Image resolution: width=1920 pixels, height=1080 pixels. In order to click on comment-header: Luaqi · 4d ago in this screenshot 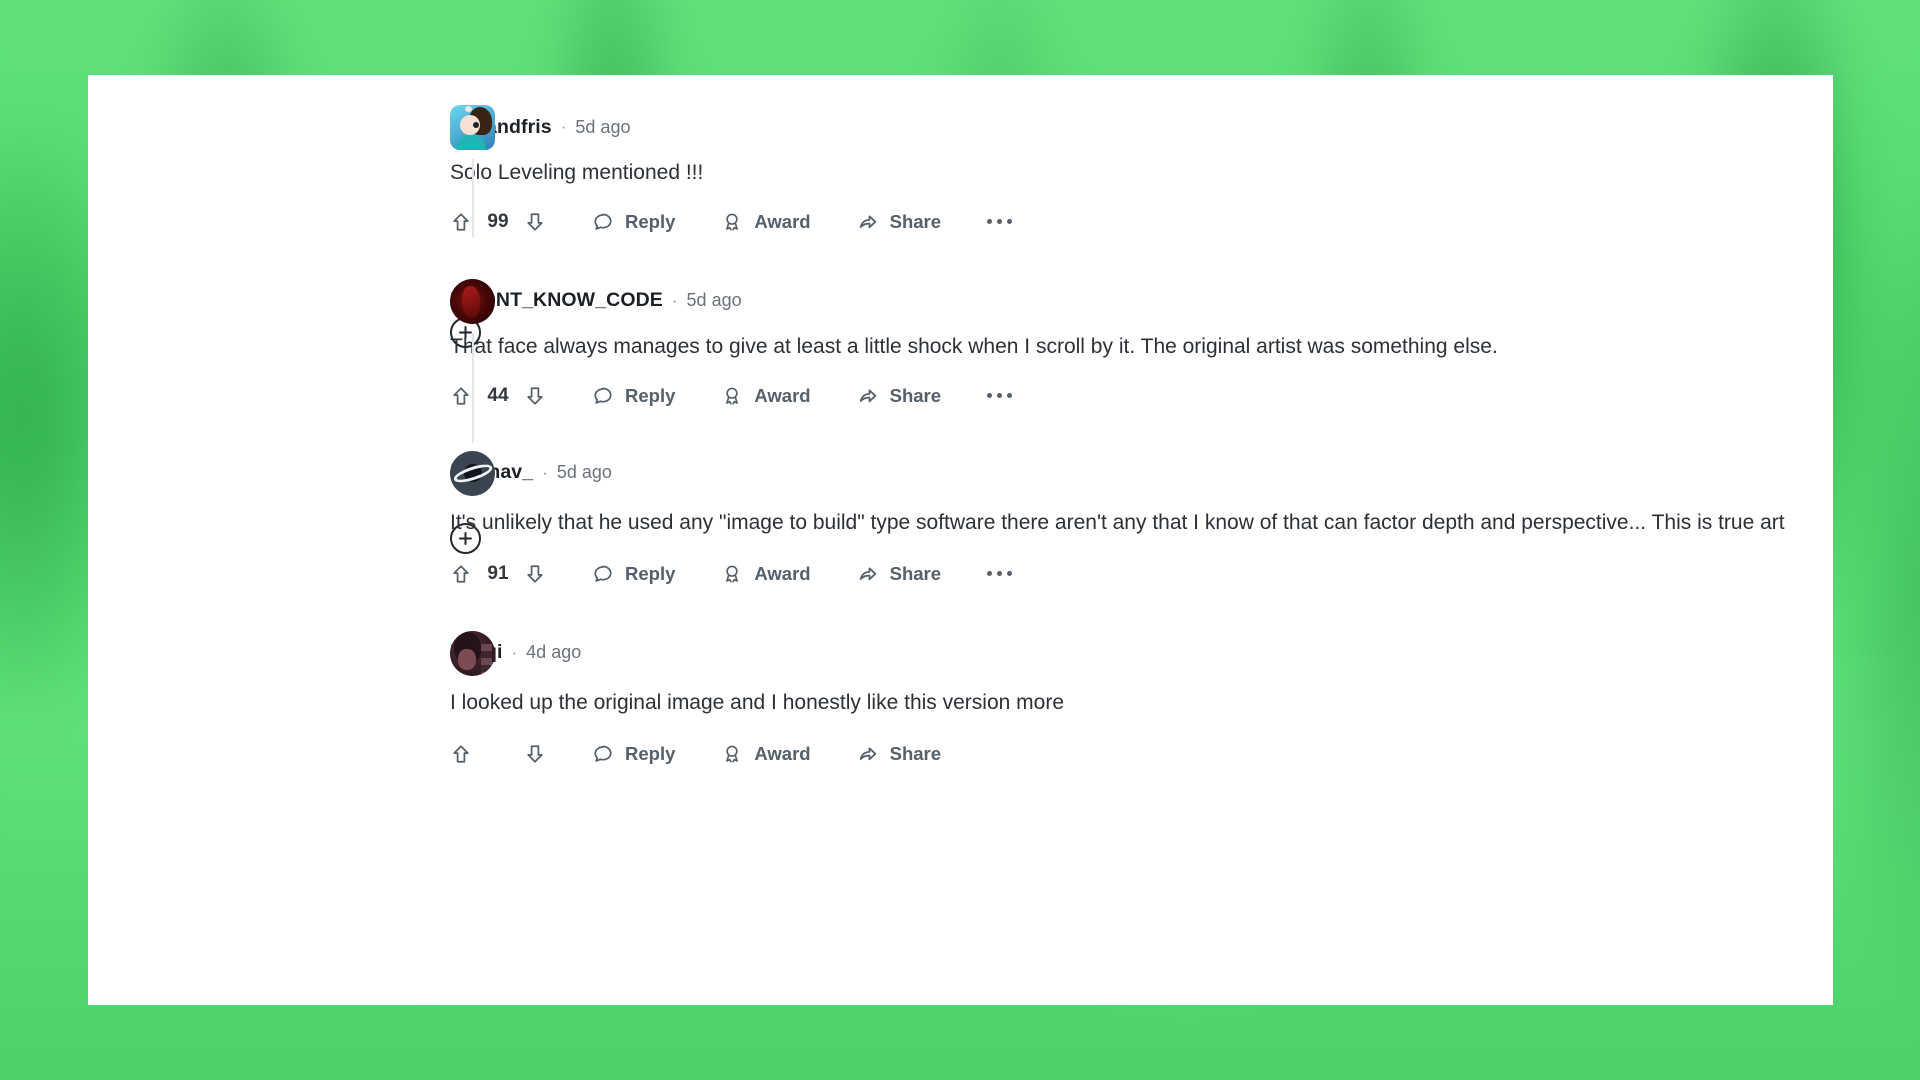, I will do `click(1141, 653)`.